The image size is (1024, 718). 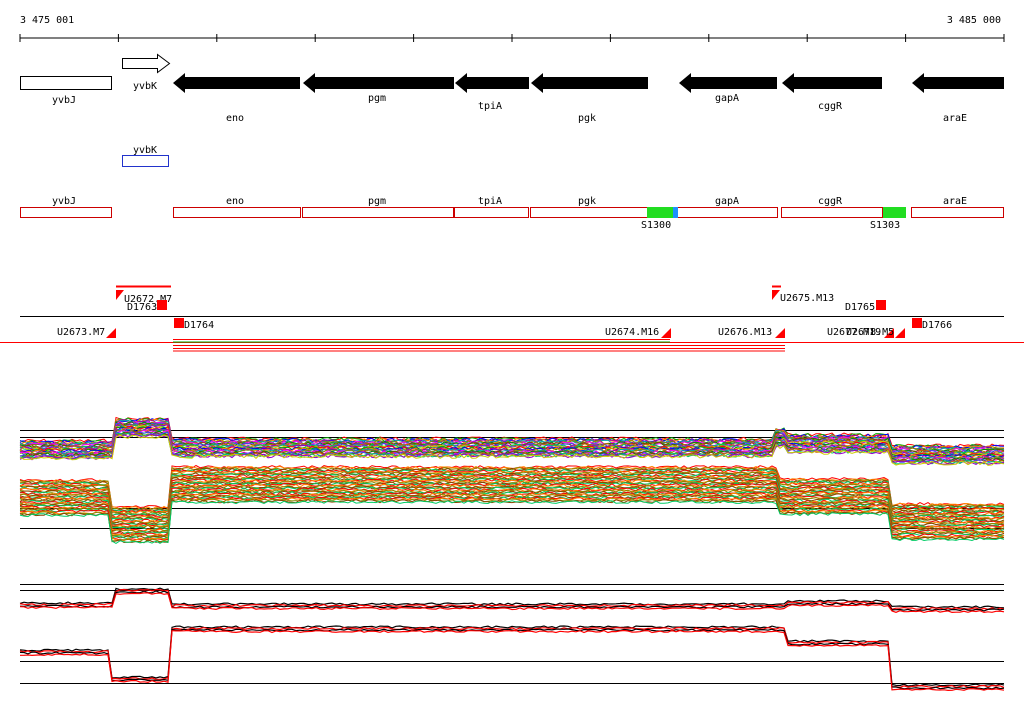 I want to click on term-D1765-marker, so click(x=881, y=305).